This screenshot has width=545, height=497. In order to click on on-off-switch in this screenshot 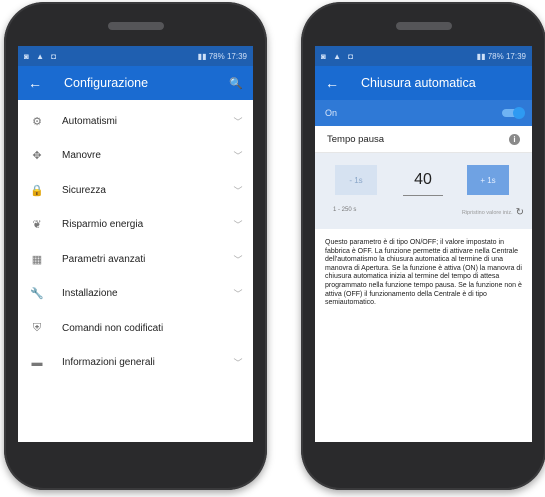, I will do `click(513, 113)`.